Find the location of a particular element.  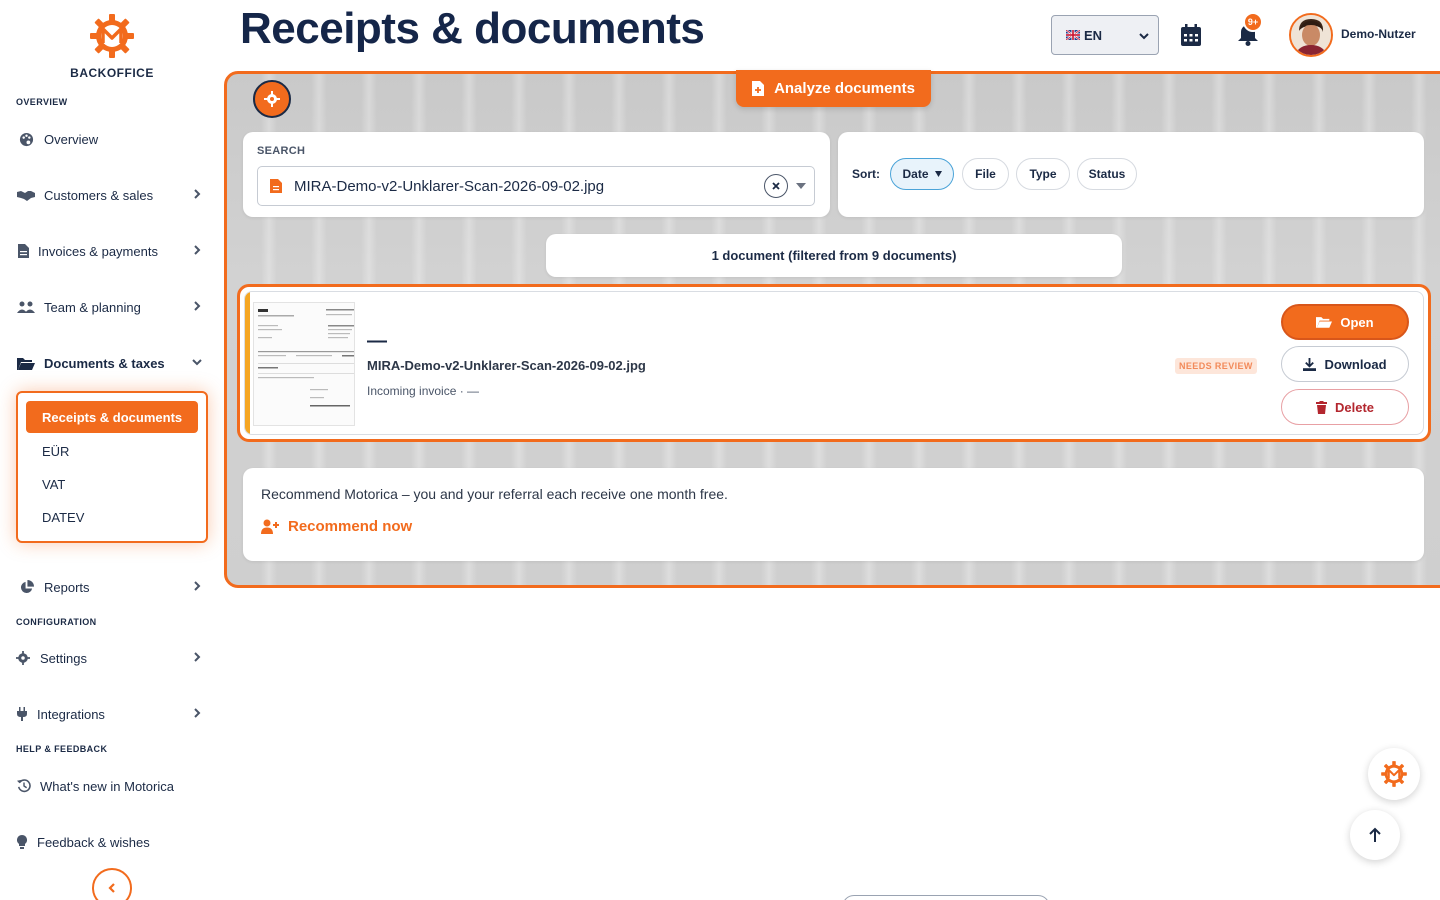

calendar-icon is located at coordinates (1191, 35).